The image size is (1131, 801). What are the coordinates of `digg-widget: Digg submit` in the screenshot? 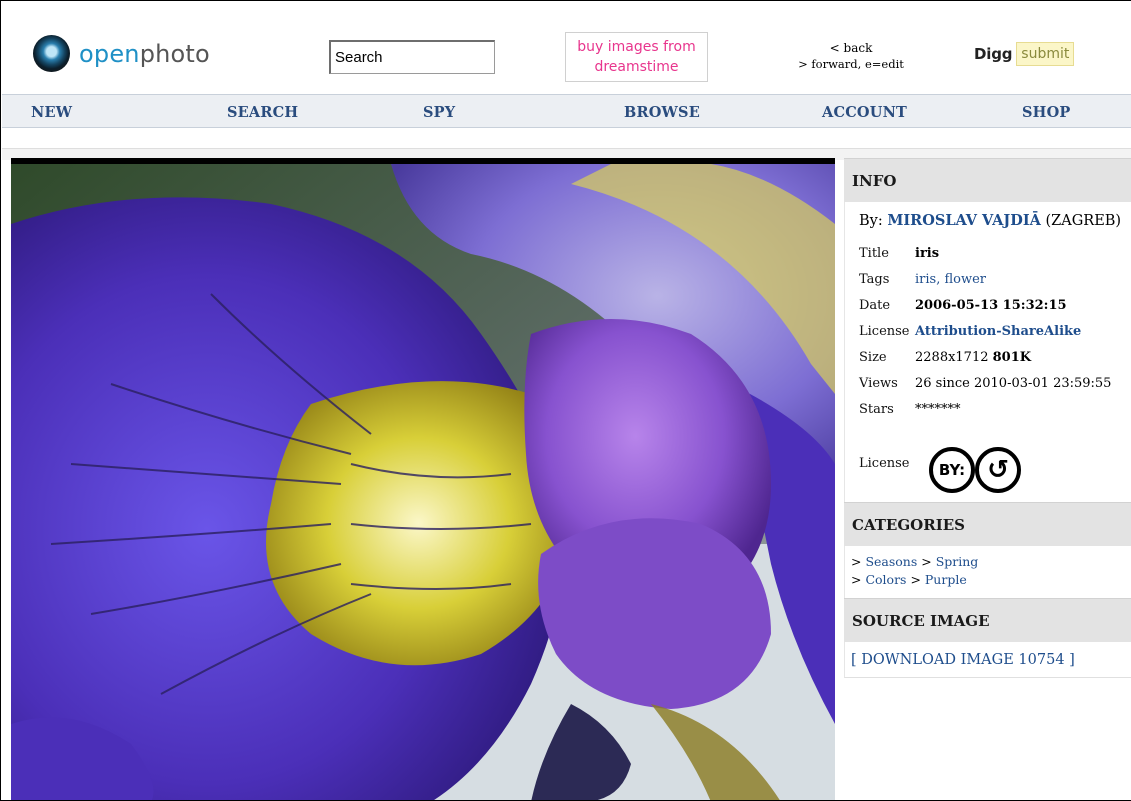 It's located at (1024, 54).